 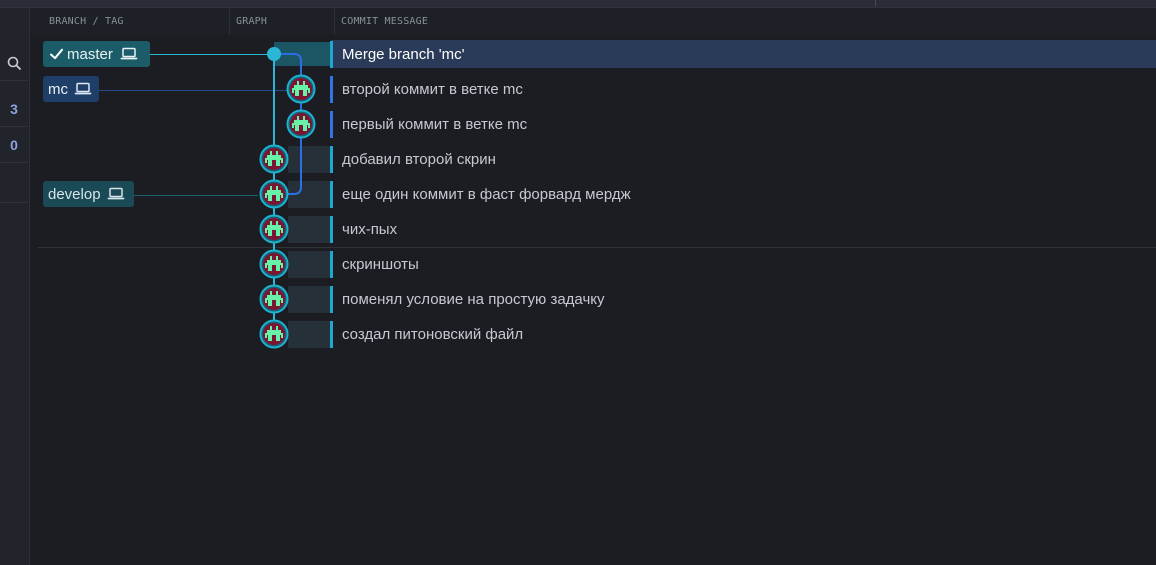 I want to click on branch-name-mc: mc, so click(x=58, y=89).